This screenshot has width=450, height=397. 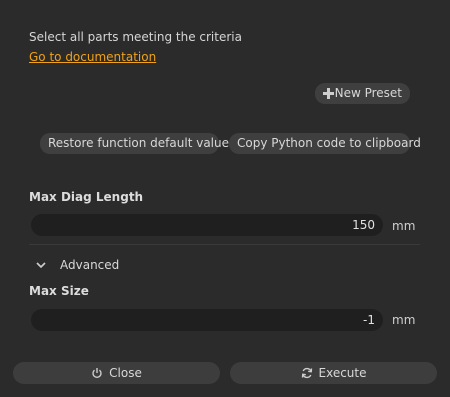 I want to click on max-size-unit: mm, so click(x=404, y=320).